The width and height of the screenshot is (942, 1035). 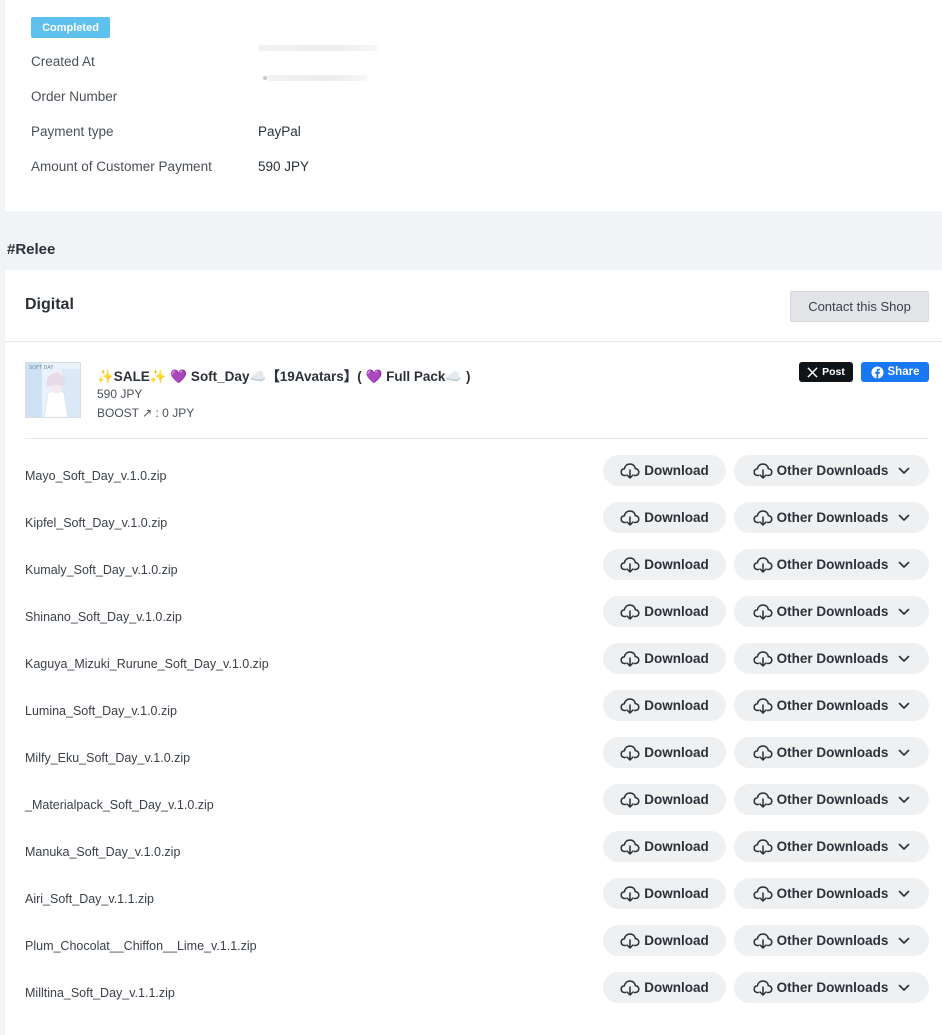 What do you see at coordinates (877, 372) in the screenshot?
I see `facebook-icon` at bounding box center [877, 372].